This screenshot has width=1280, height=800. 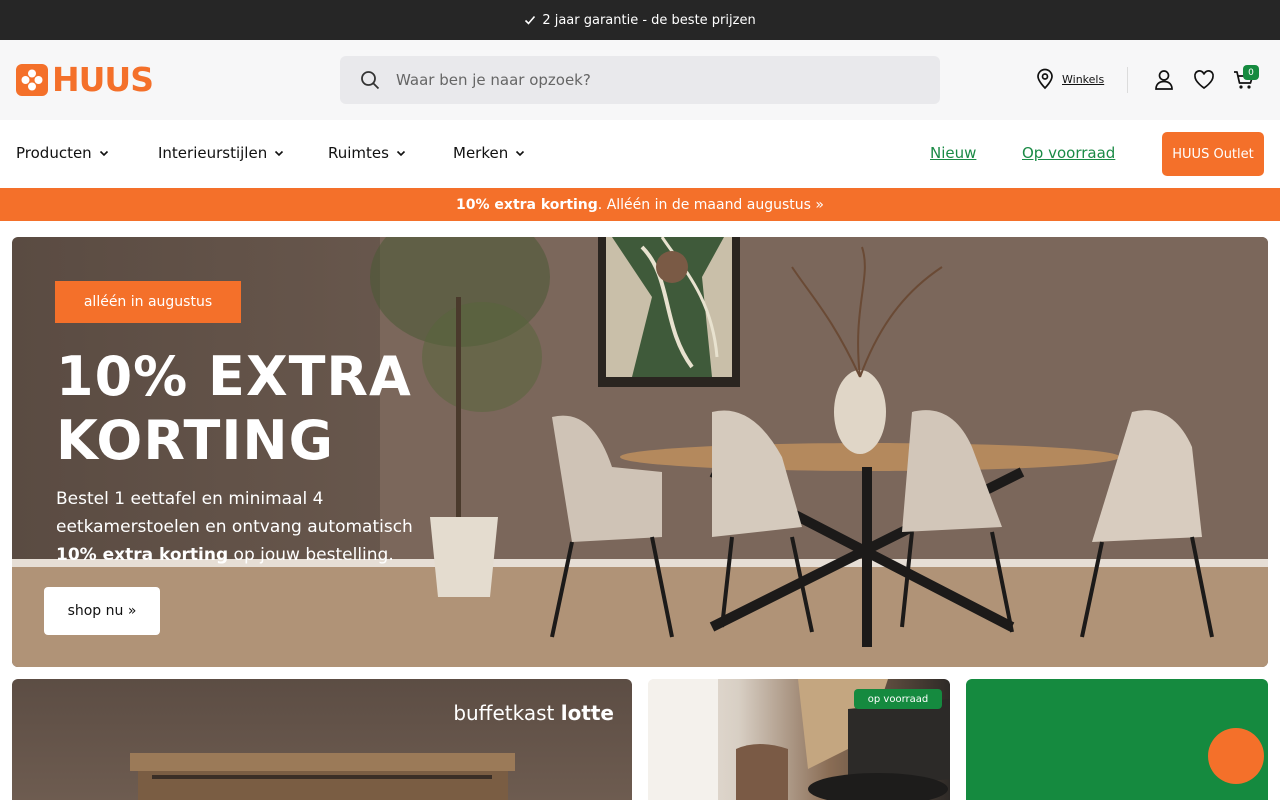 I want to click on nav-link-op-voorraad: Op voorraad, so click(x=1068, y=153).